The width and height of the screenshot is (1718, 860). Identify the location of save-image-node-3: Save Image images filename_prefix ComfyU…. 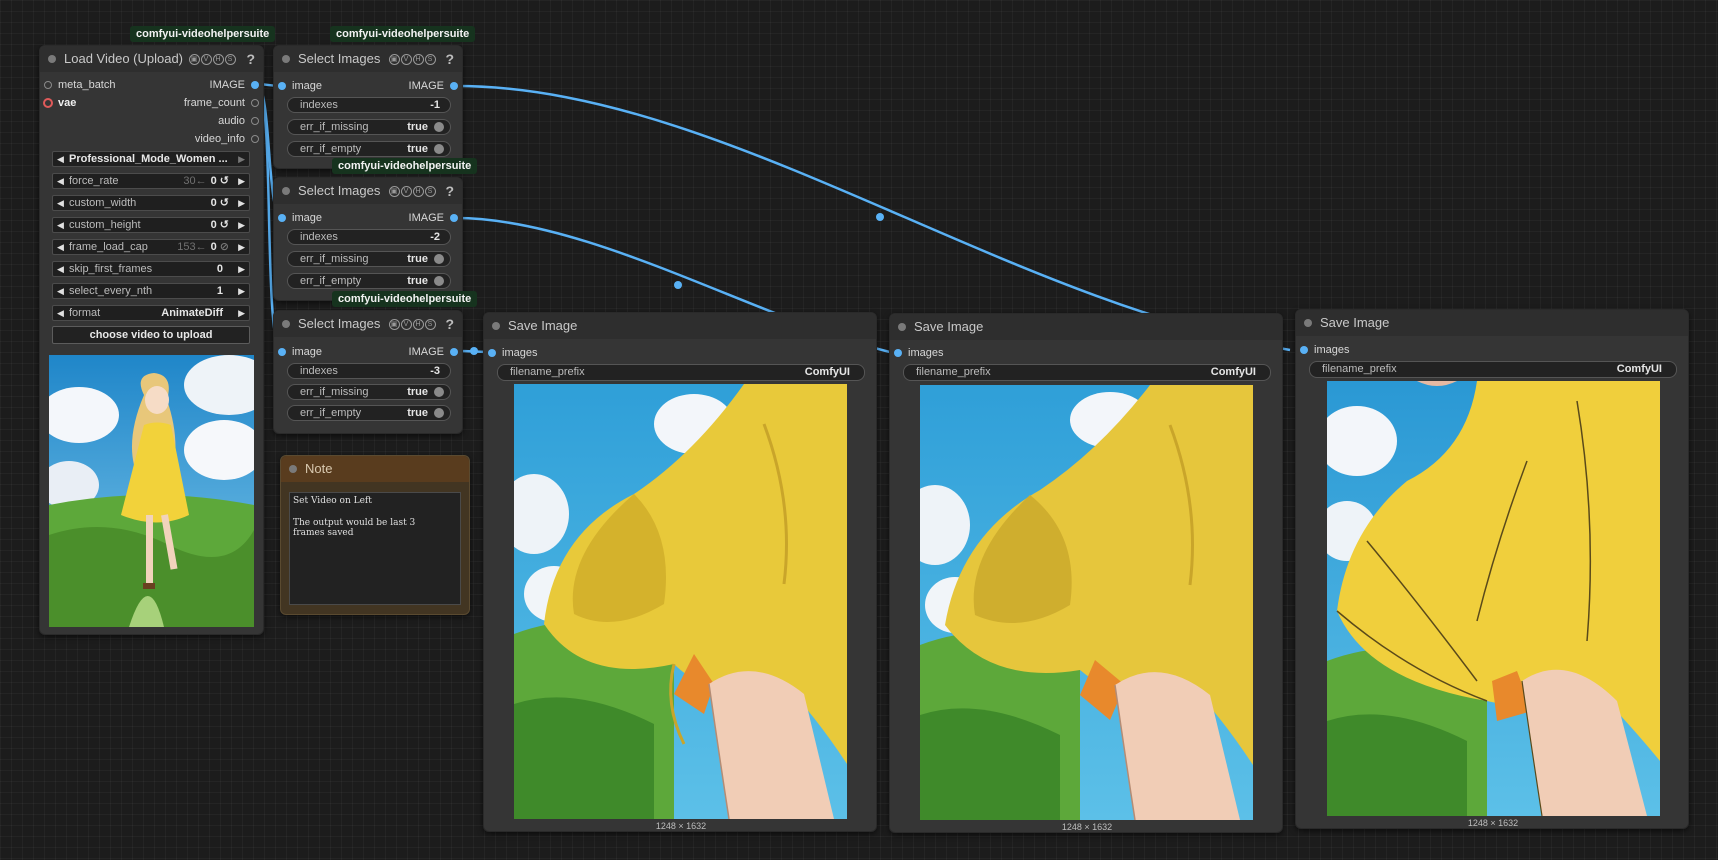
(1492, 569).